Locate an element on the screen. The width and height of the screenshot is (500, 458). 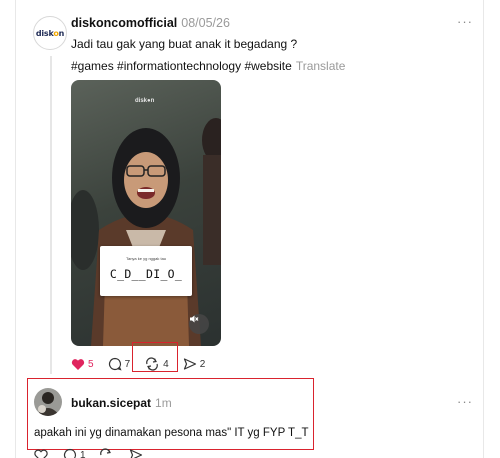
thread-line is located at coordinates (51, 215).